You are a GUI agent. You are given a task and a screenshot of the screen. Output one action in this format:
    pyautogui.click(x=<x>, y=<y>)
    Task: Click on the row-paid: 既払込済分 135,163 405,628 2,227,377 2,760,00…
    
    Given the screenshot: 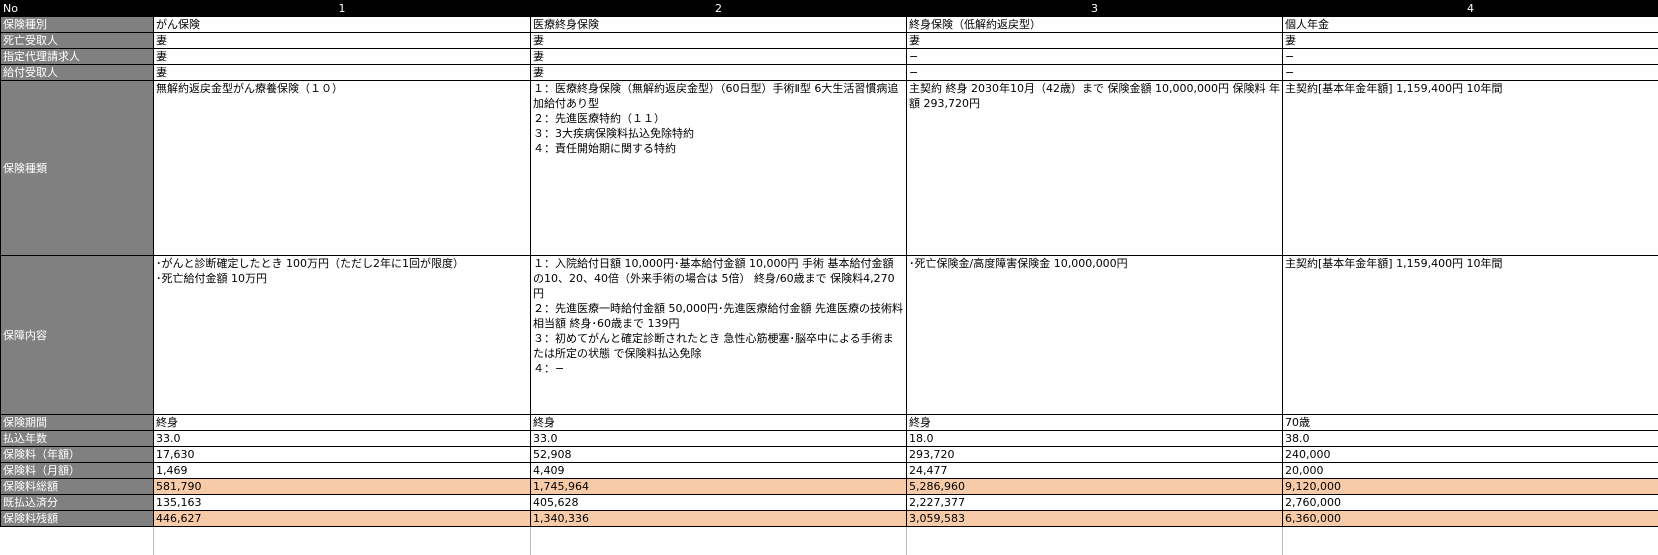 What is the action you would take?
    pyautogui.click(x=829, y=503)
    